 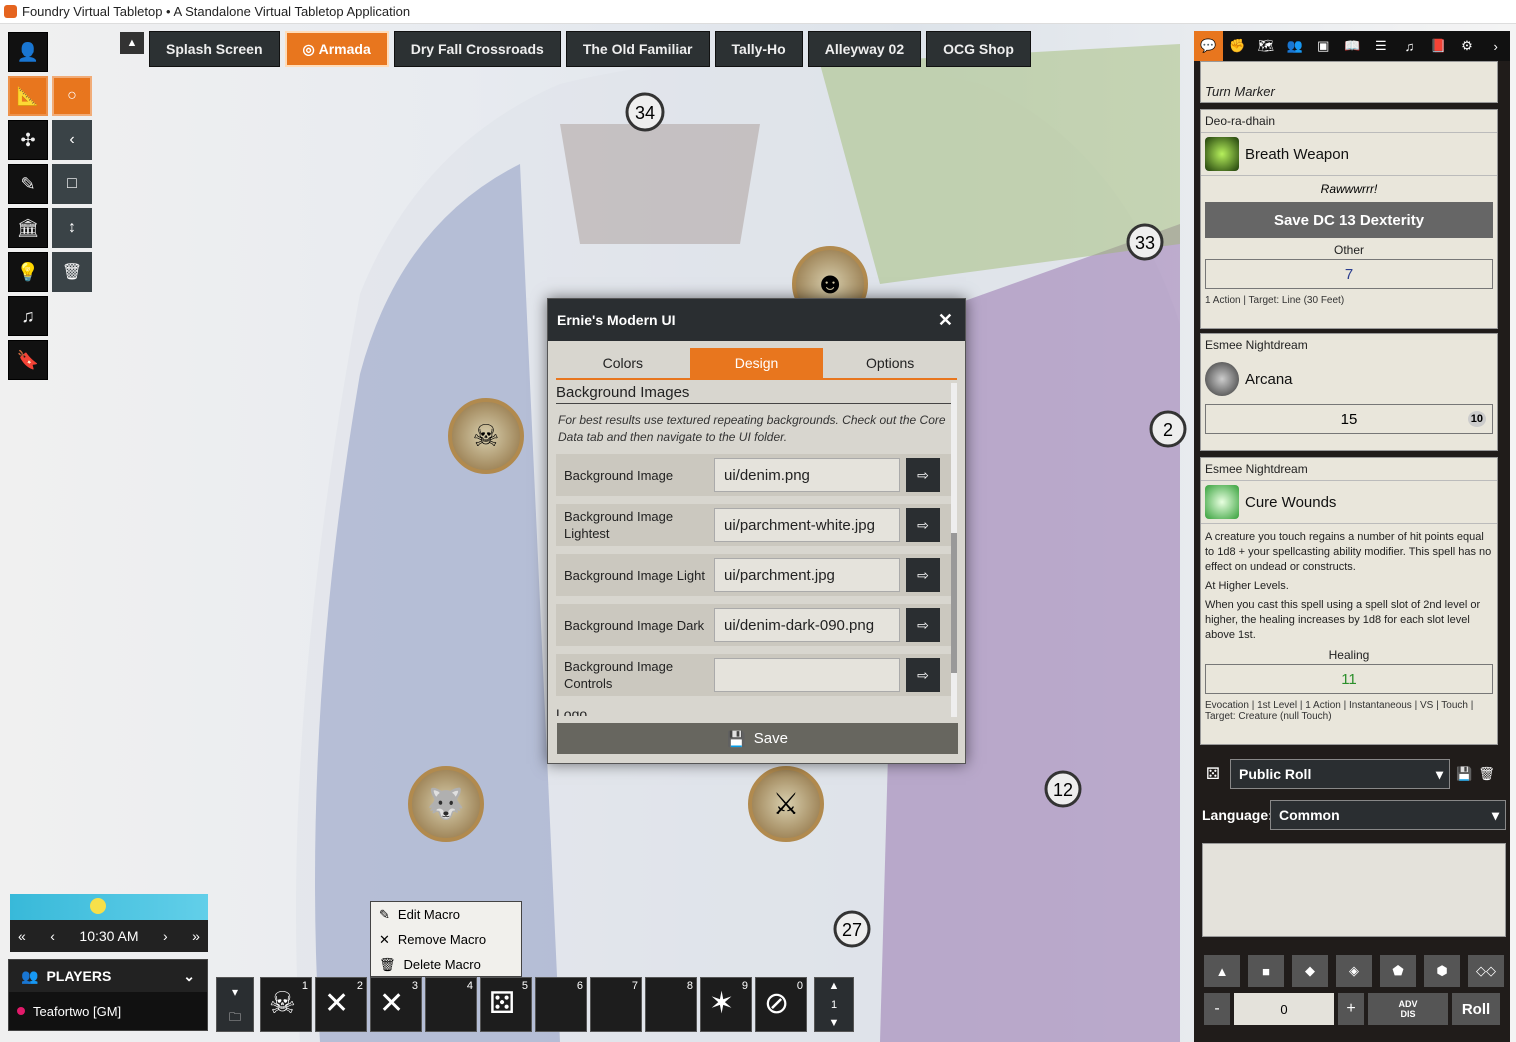 What do you see at coordinates (28, 272) in the screenshot?
I see `lighting-controls-icon: 💡` at bounding box center [28, 272].